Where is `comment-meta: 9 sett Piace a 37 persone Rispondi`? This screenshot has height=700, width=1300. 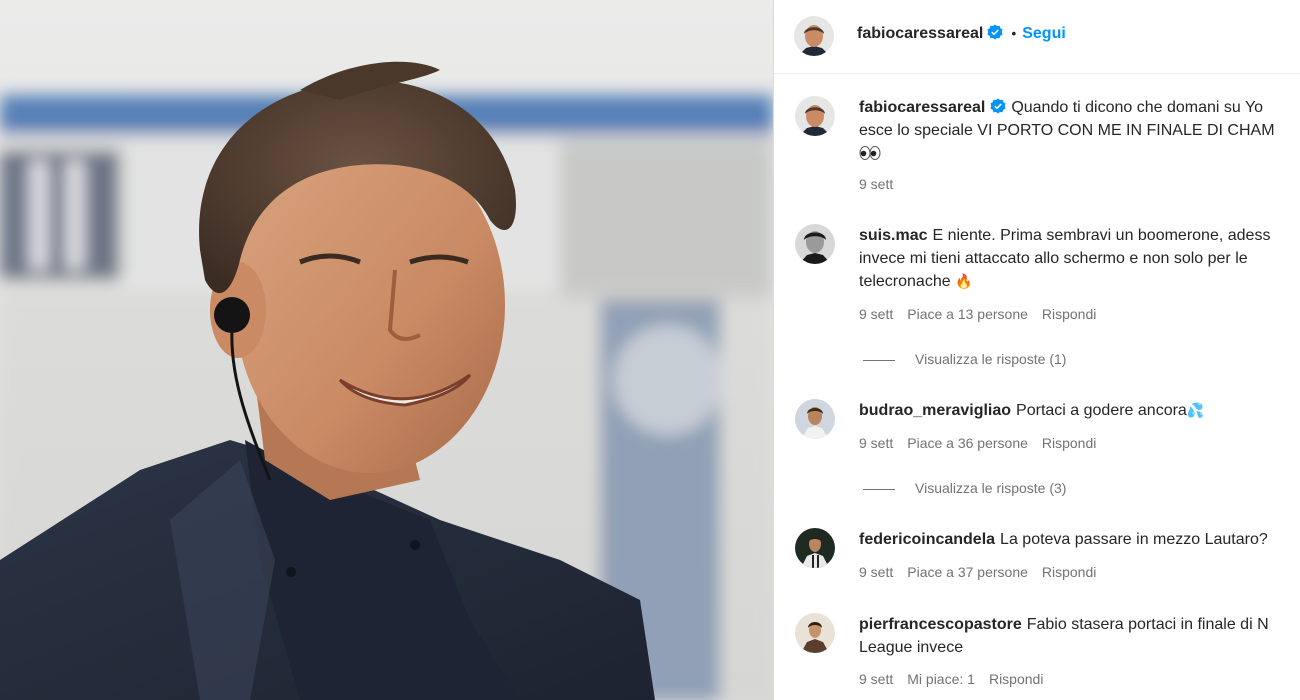 comment-meta: 9 sett Piace a 37 persone Rispondi is located at coordinates (984, 572).